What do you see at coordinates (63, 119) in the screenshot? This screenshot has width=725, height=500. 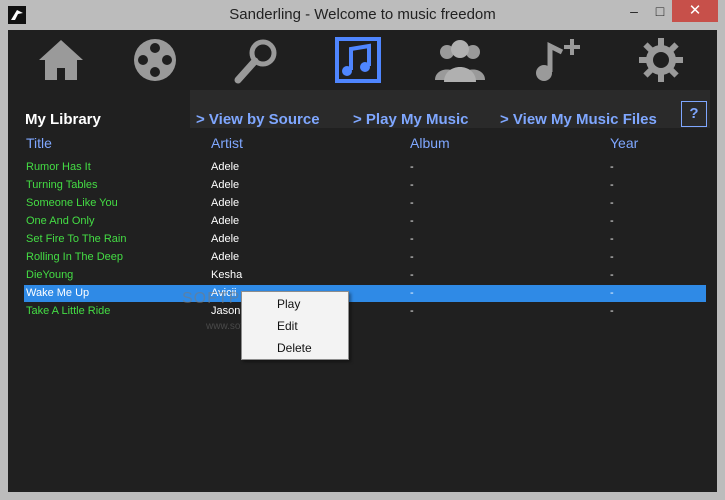 I see `page-title: My Library` at bounding box center [63, 119].